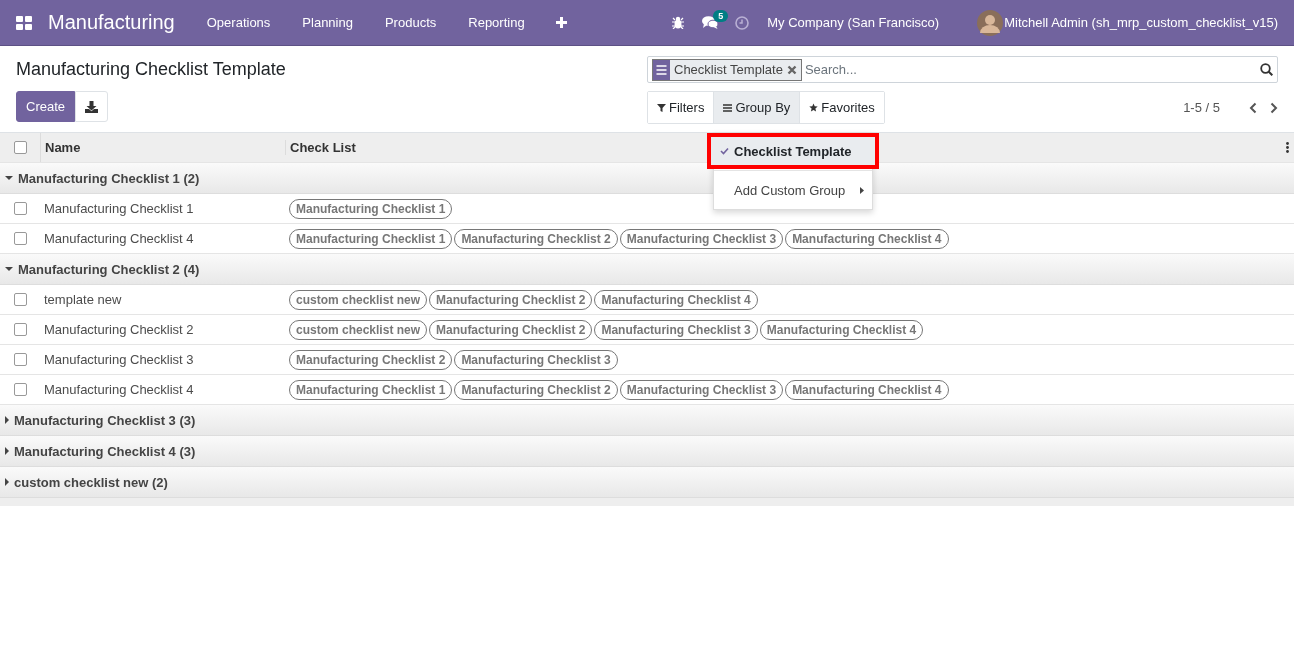 The image size is (1294, 668). Describe the element at coordinates (1201, 107) in the screenshot. I see `pager-value: 1-5 / 5` at that location.